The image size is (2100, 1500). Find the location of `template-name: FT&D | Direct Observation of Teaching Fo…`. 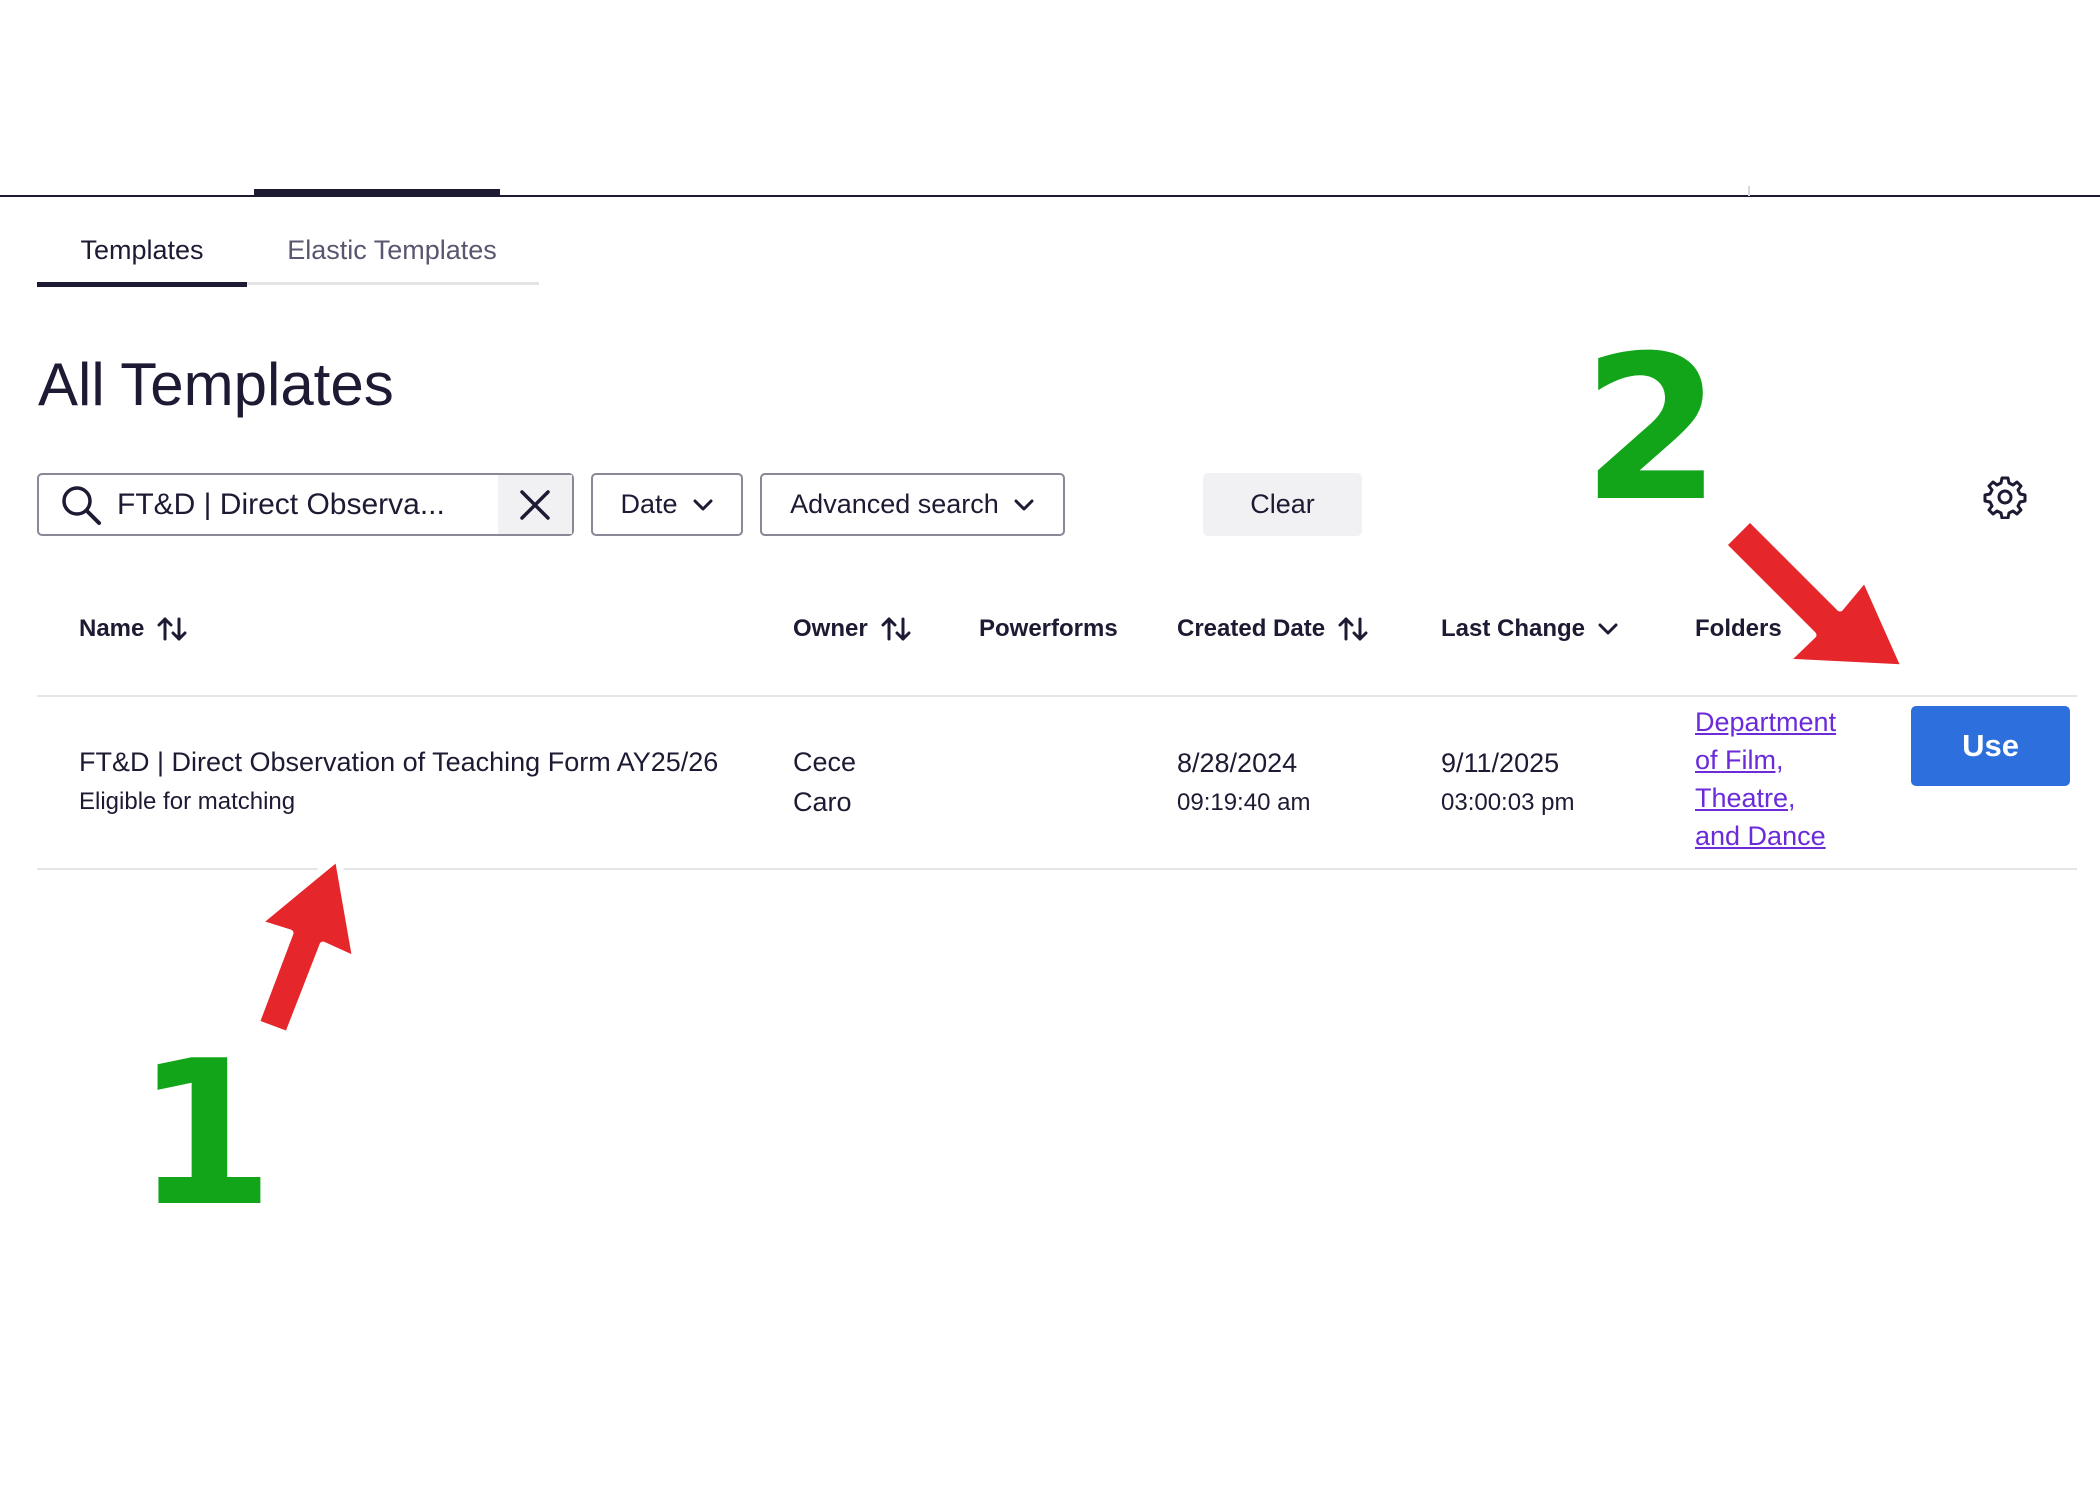

template-name: FT&D | Direct Observation of Teaching Fo… is located at coordinates (419, 762).